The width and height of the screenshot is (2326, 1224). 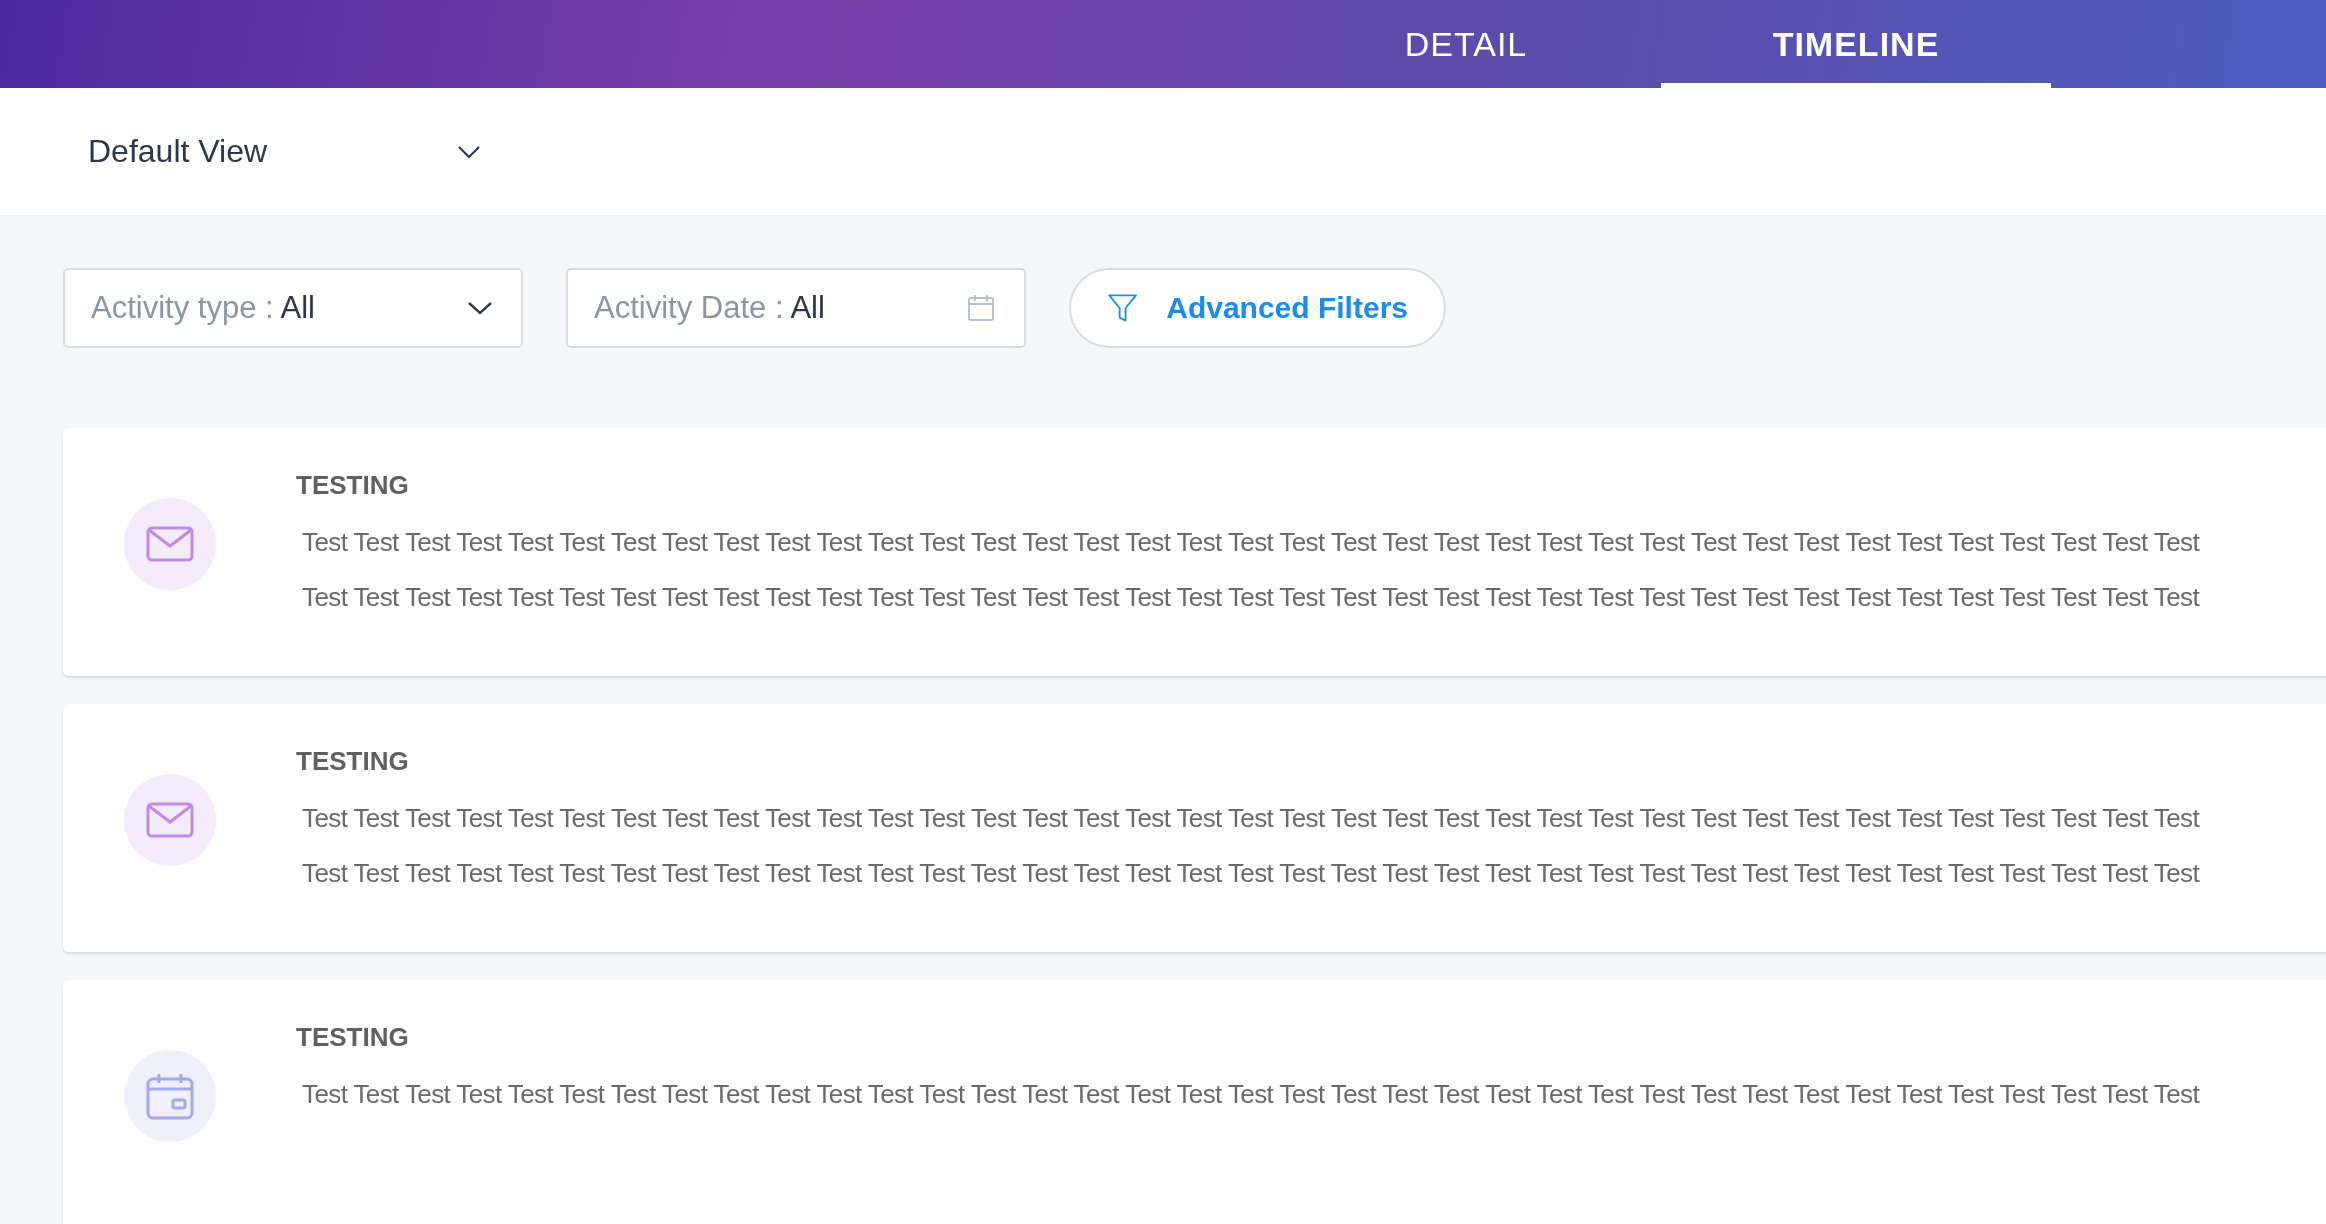 I want to click on filter-field: Activity Date : All, so click(x=796, y=308).